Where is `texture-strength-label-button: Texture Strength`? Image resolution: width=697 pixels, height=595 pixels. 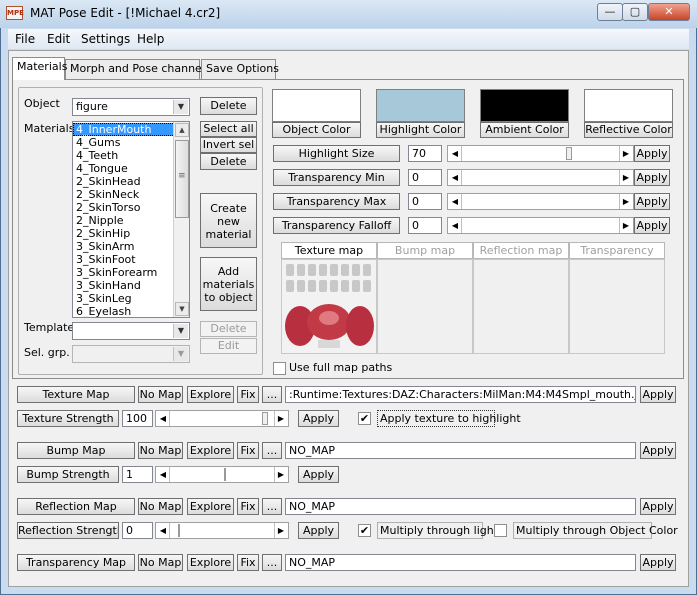
texture-strength-label-button: Texture Strength is located at coordinates (68, 418).